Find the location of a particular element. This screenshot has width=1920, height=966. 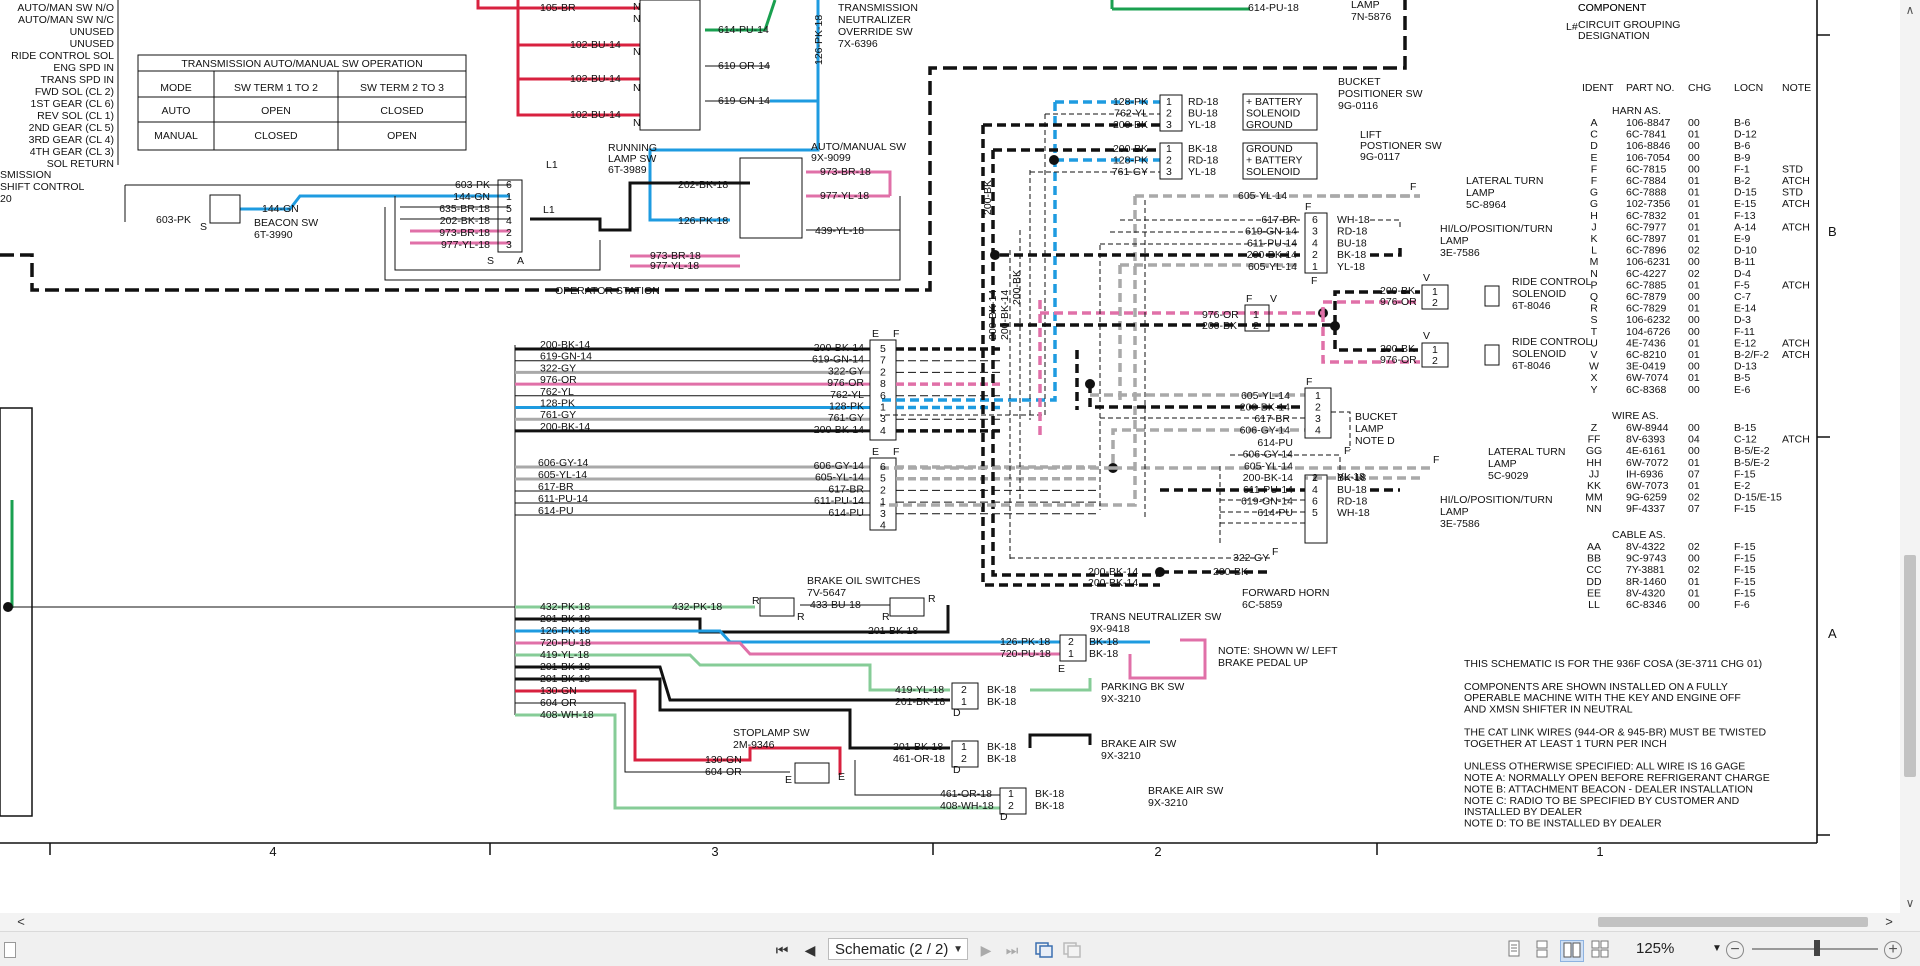

wire-720-pu-b is located at coordinates (787, 648).